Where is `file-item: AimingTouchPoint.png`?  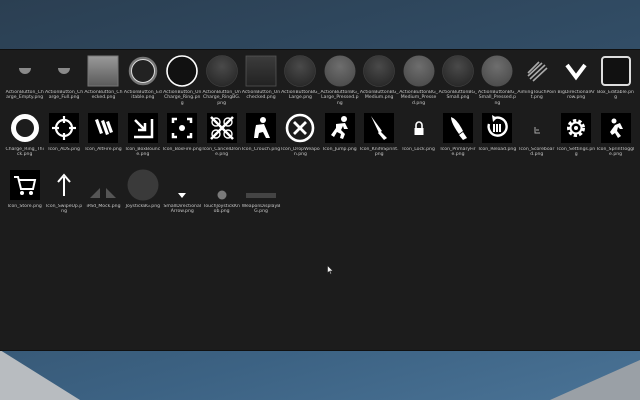
file-item: AimingTouchPoint.png is located at coordinates (536, 81).